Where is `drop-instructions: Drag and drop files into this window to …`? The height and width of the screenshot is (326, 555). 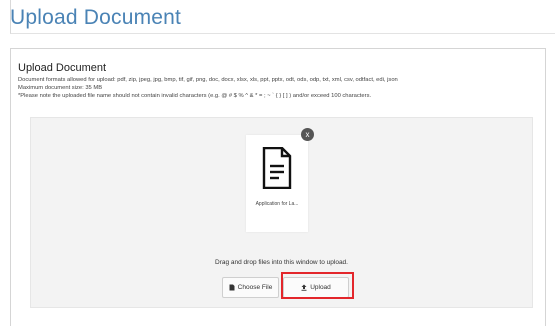
drop-instructions: Drag and drop files into this window to … is located at coordinates (281, 262).